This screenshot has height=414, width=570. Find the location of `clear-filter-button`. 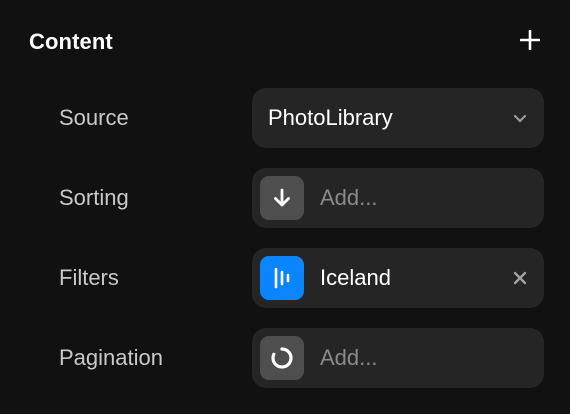

clear-filter-button is located at coordinates (520, 278).